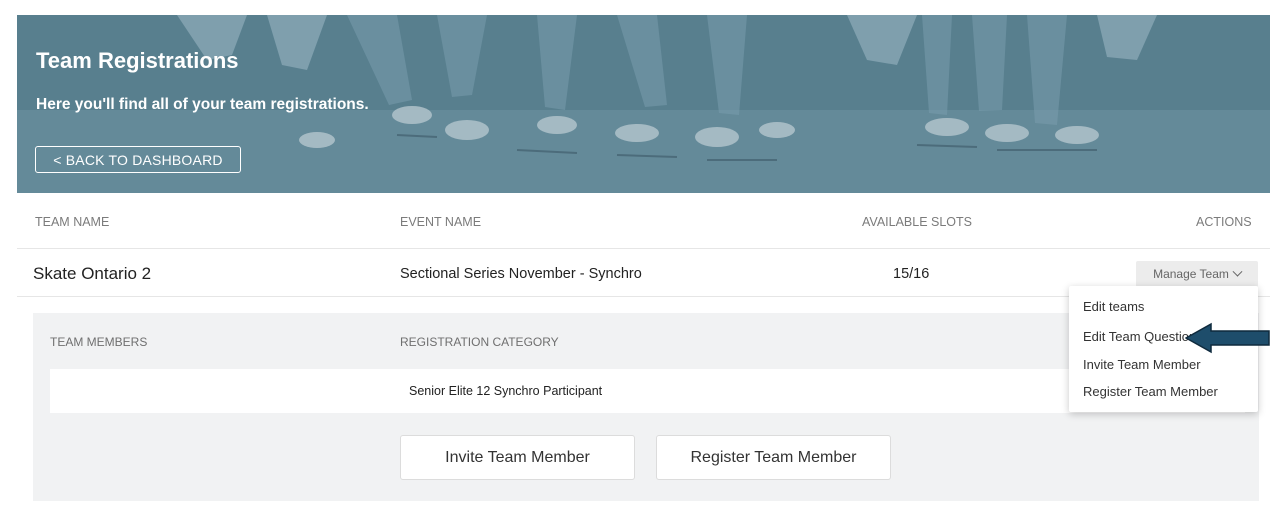 The width and height of the screenshot is (1270, 514). What do you see at coordinates (647, 391) in the screenshot?
I see `table-row: Senior Elite 12 Synchro Participant` at bounding box center [647, 391].